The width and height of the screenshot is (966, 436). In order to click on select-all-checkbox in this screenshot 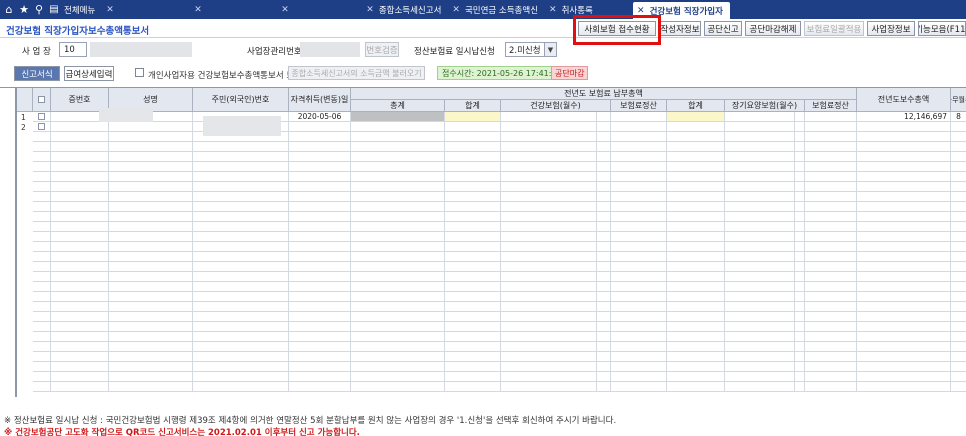, I will do `click(41, 99)`.